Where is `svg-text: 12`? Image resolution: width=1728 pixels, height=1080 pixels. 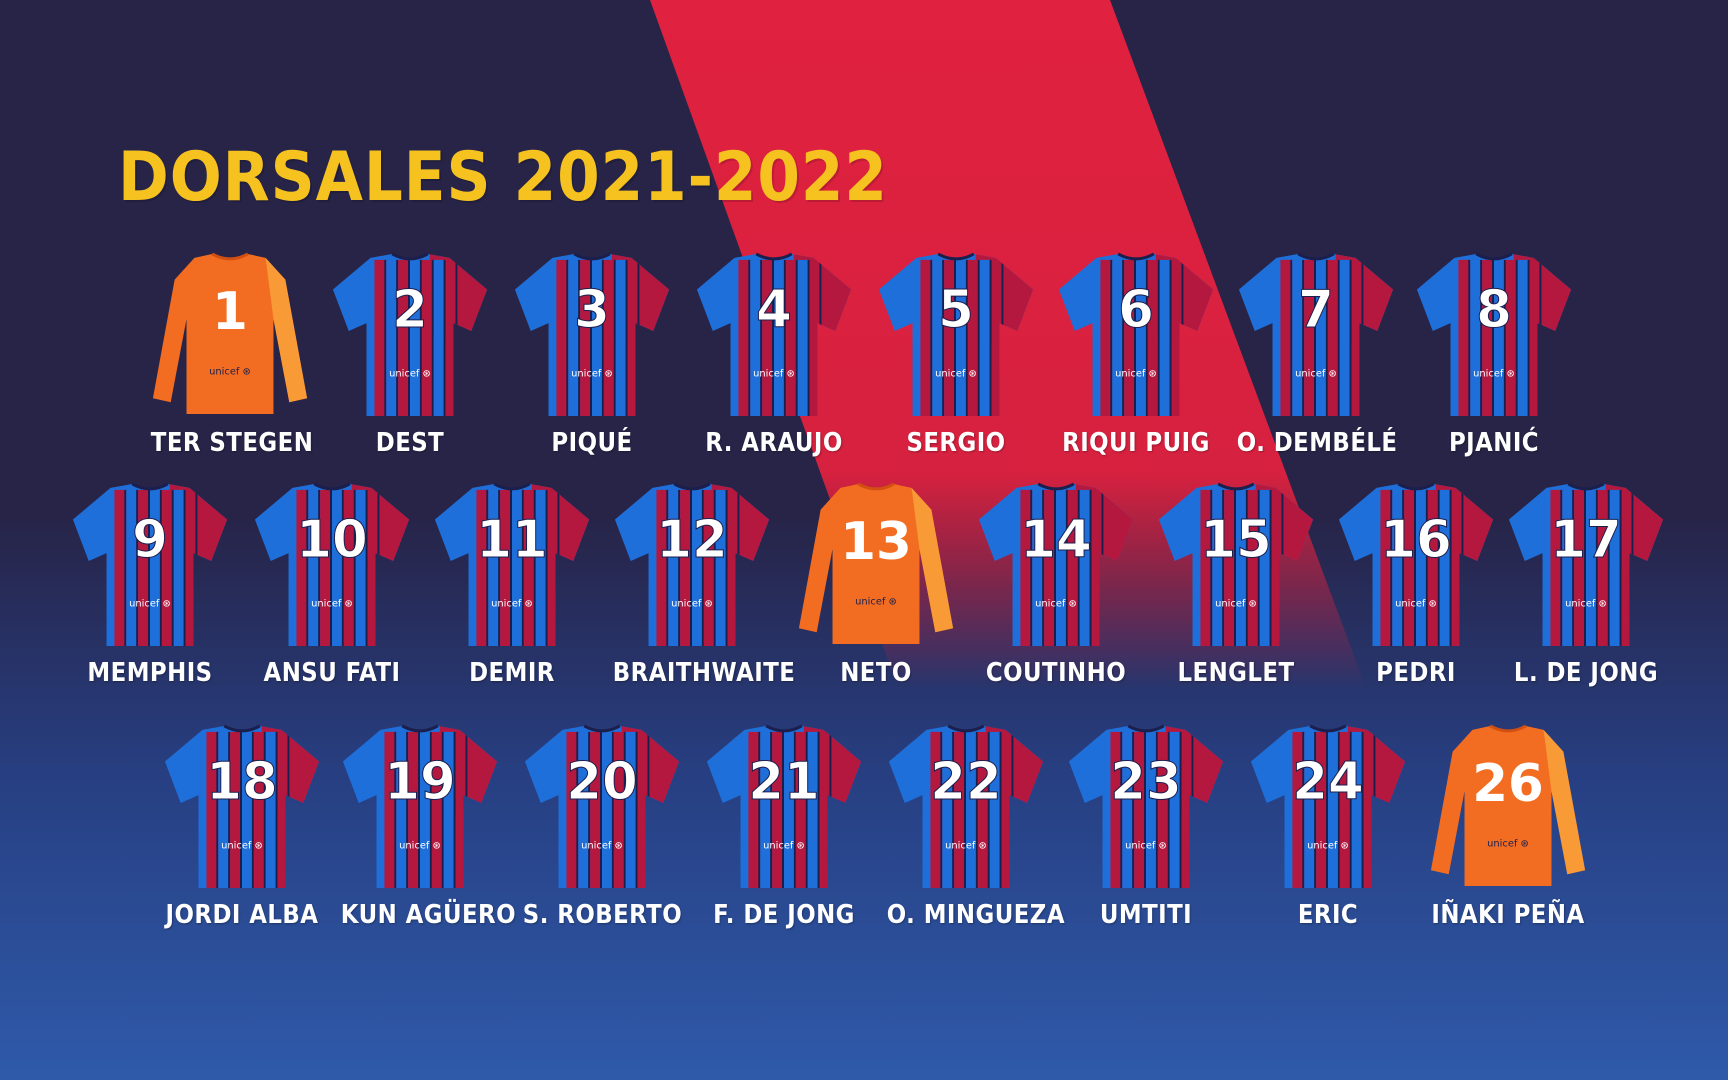 svg-text: 12 is located at coordinates (692, 540).